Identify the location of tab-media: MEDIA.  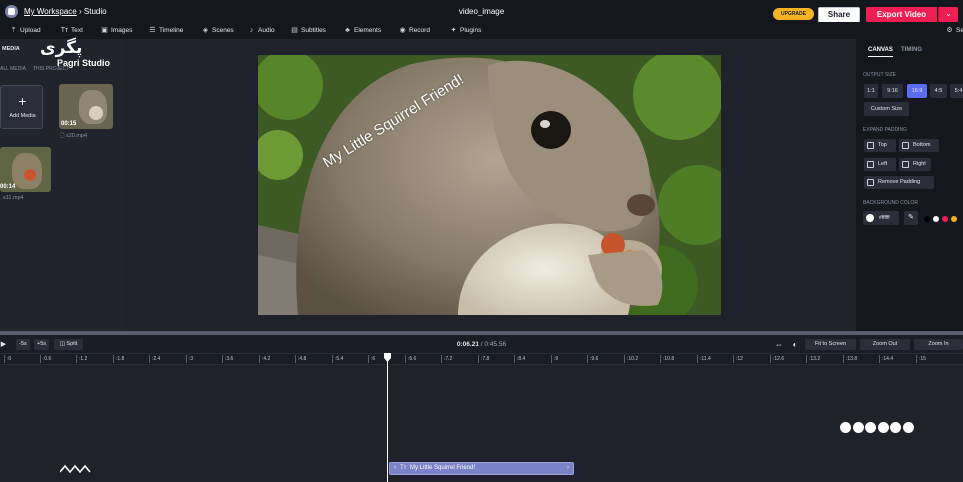
(11, 49).